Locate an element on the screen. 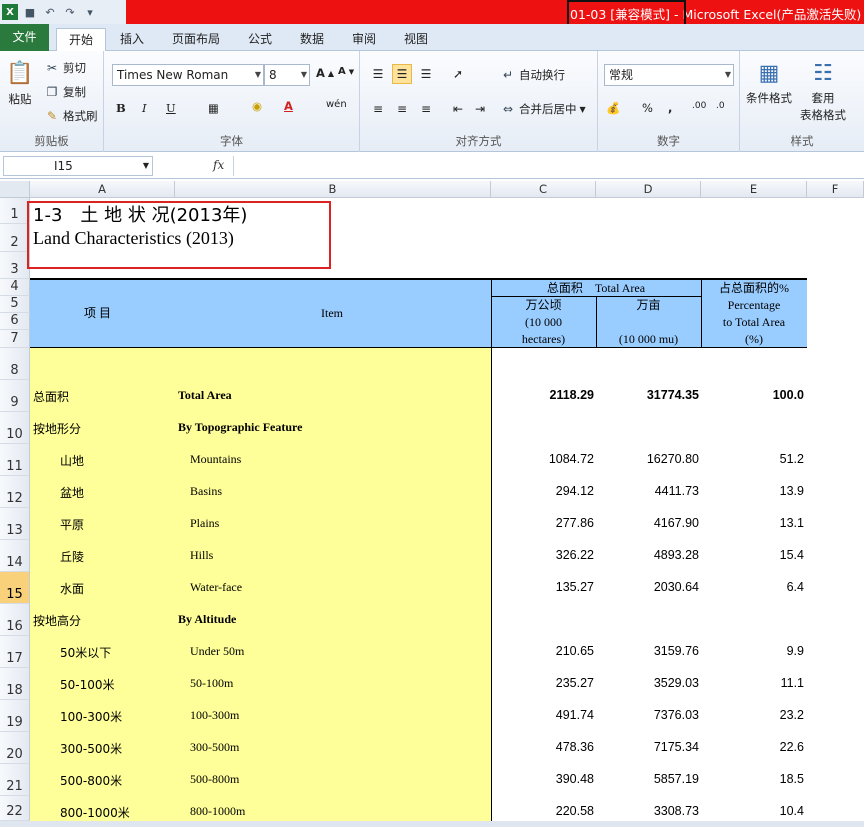 The image size is (864, 827). cell-item-en: By Topographic Feature is located at coordinates (240, 427).